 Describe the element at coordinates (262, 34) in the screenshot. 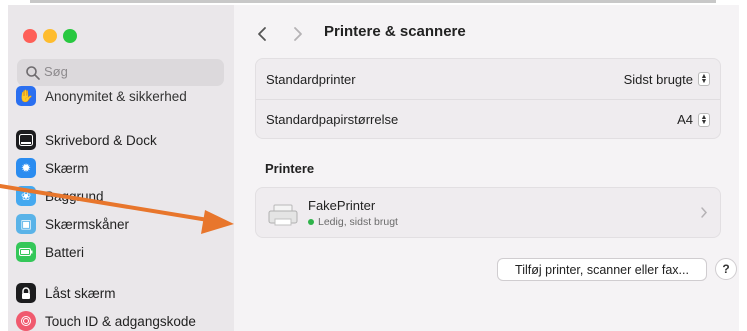

I see `back-chevron-icon` at that location.